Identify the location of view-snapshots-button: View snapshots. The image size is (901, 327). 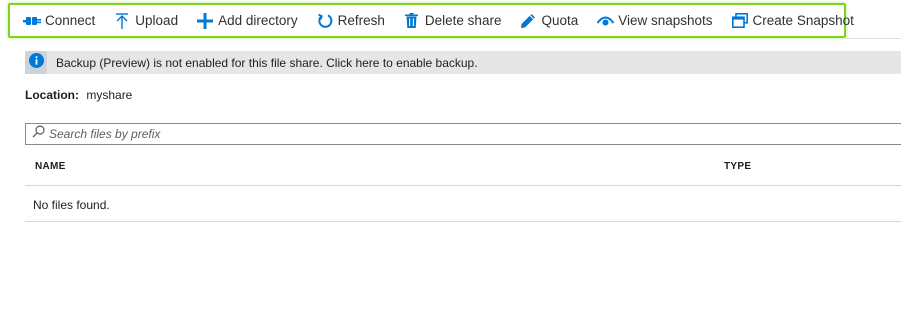
(654, 21).